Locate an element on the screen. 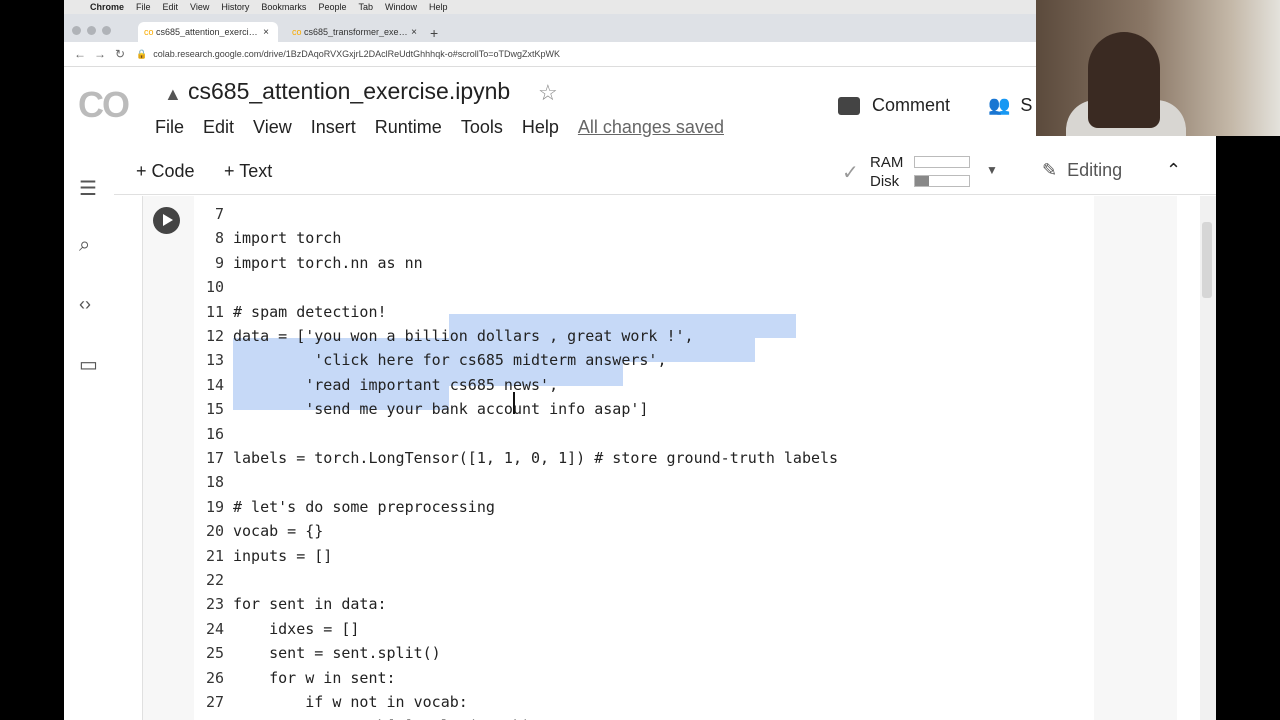 The height and width of the screenshot is (720, 1280). notebook-title: cs685_attention_exercise.ipynb is located at coordinates (349, 91).